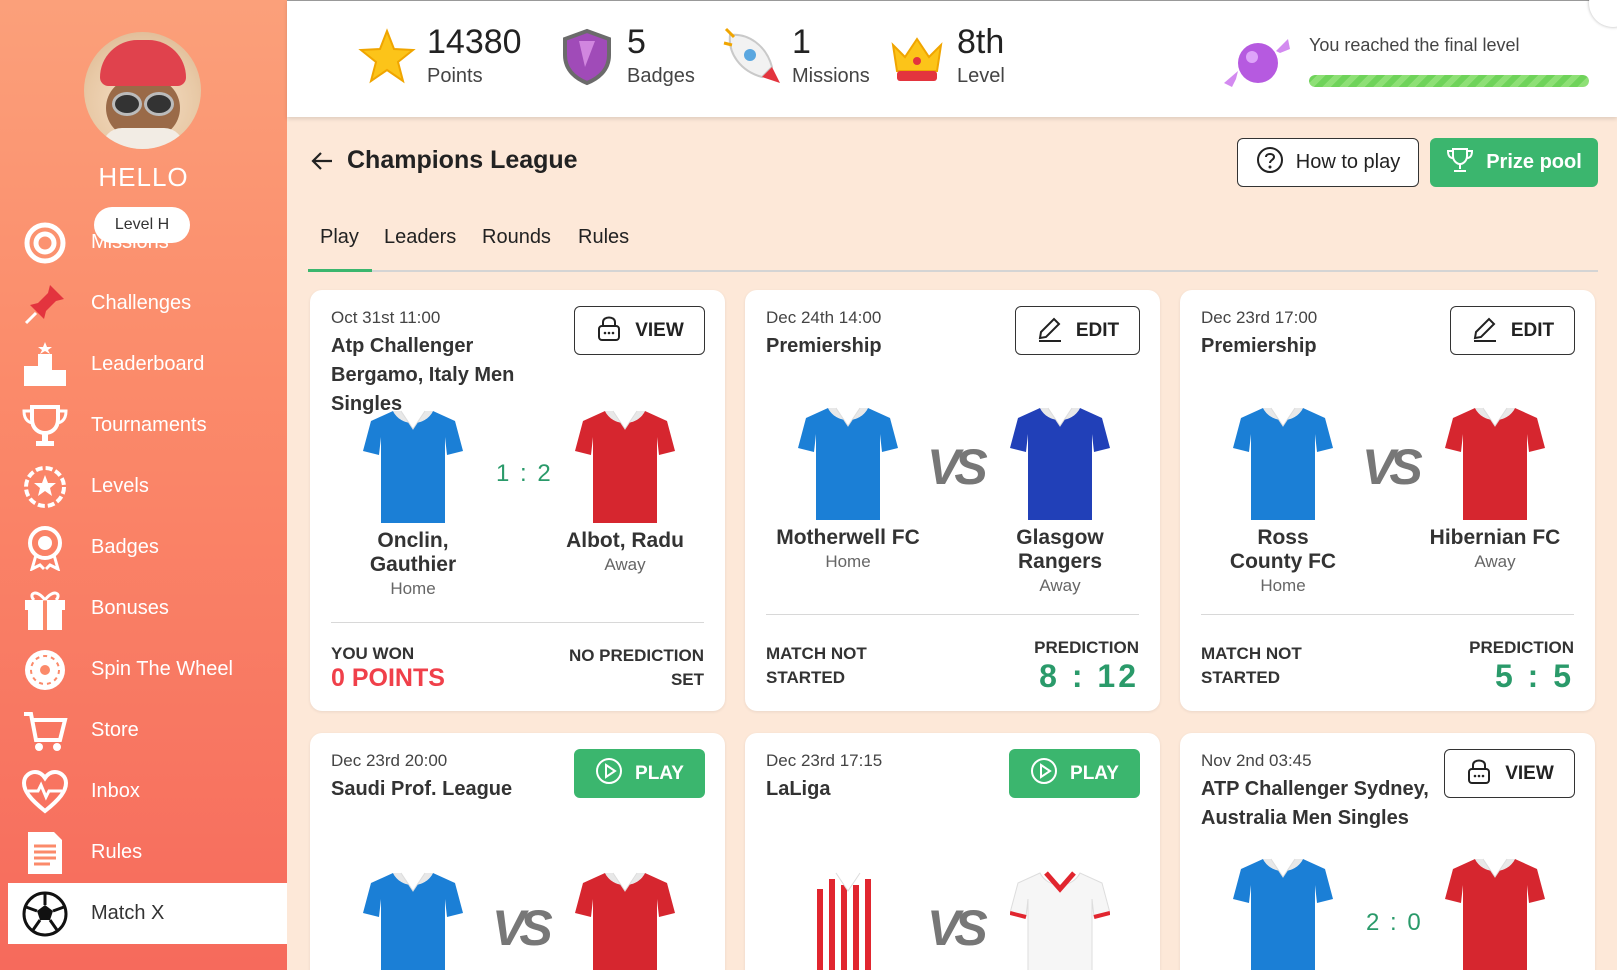 The width and height of the screenshot is (1617, 970). Describe the element at coordinates (1412, 63) in the screenshot. I see `final-level-progress: You reached the final level` at that location.